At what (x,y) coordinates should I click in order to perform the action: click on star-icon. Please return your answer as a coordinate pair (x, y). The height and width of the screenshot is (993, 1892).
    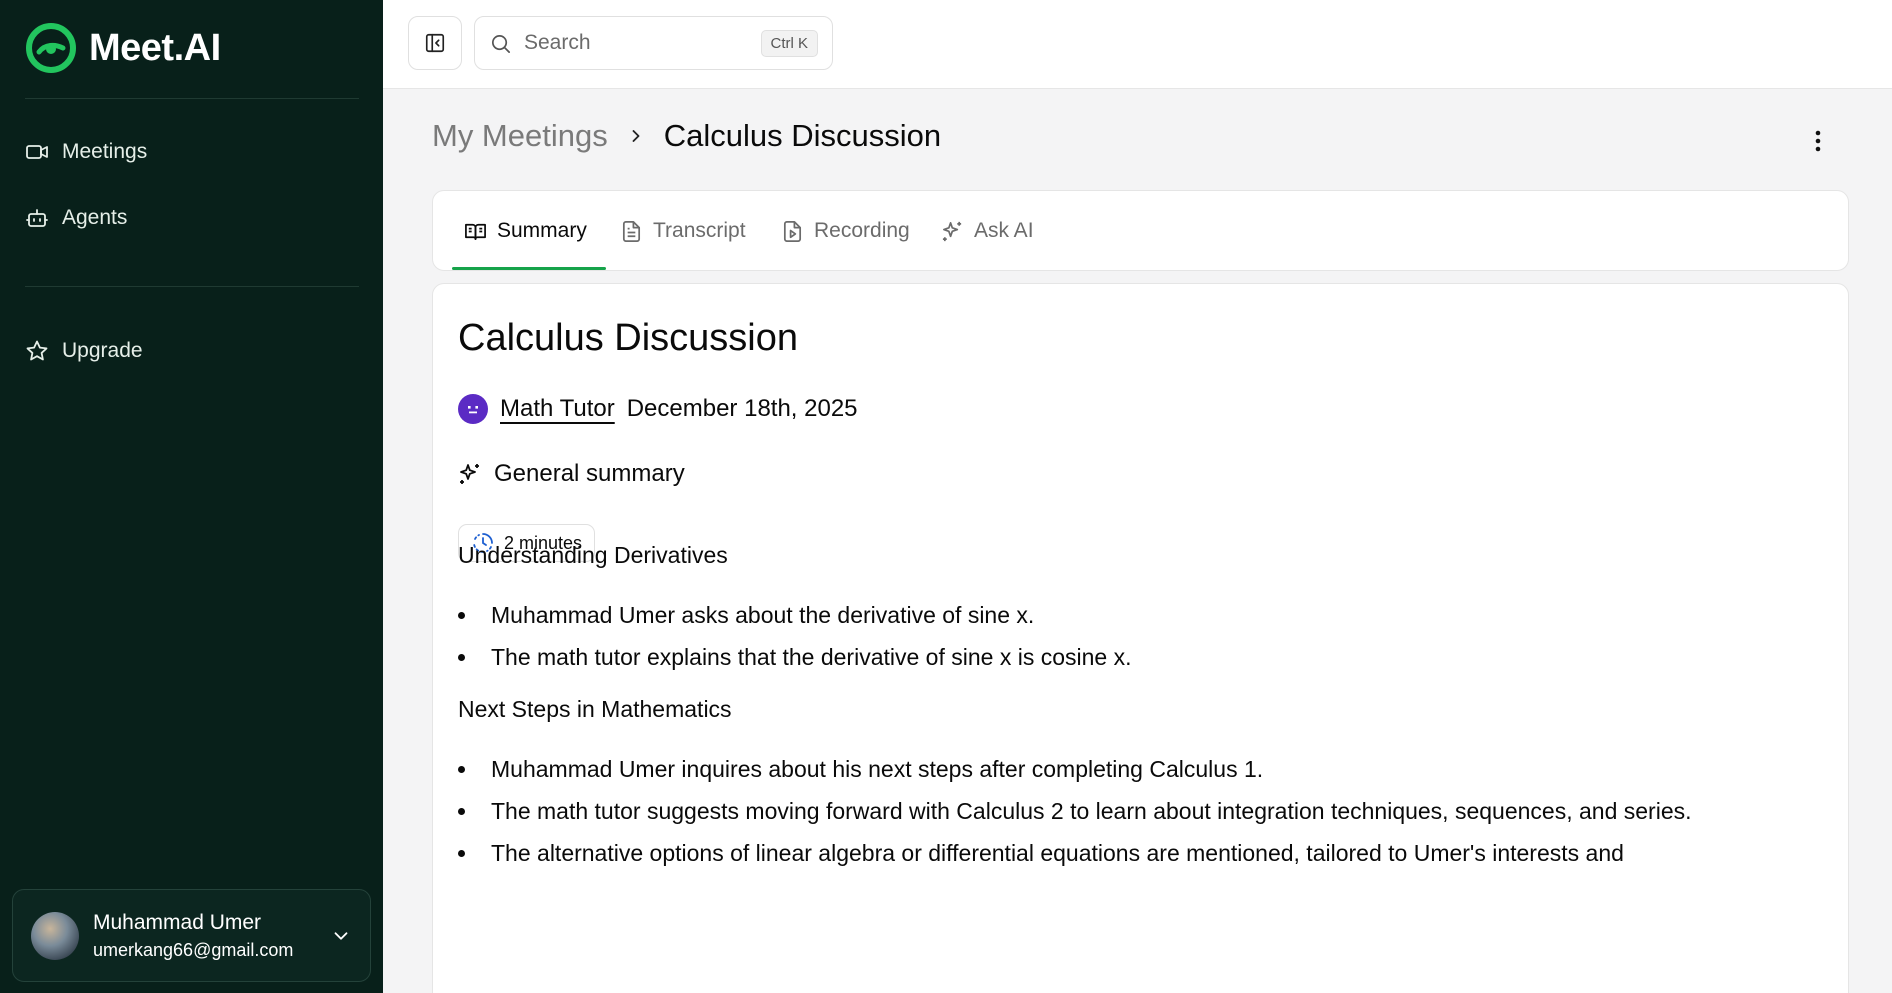
    Looking at the image, I should click on (37, 350).